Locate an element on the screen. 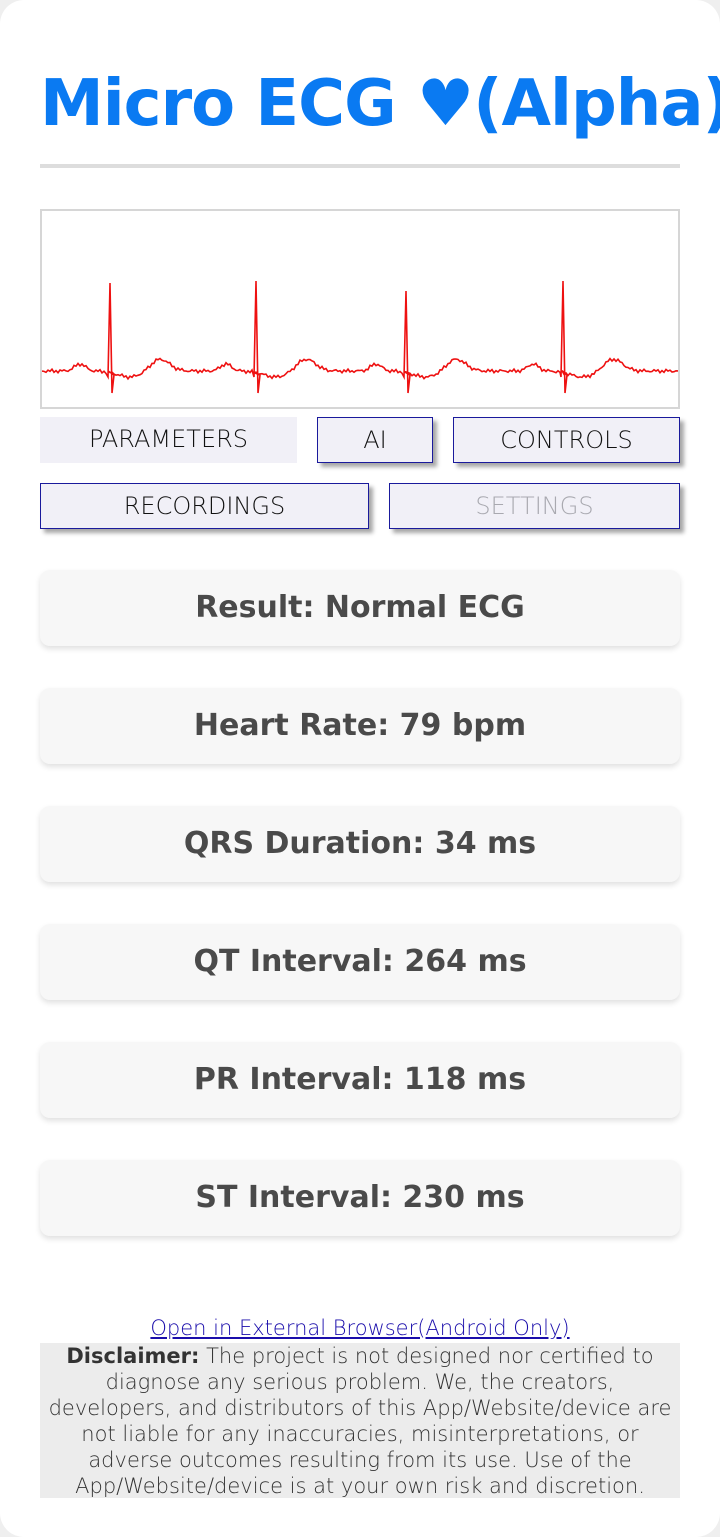  pr-interval-card: PR Interval: 118 ms is located at coordinates (360, 1080).